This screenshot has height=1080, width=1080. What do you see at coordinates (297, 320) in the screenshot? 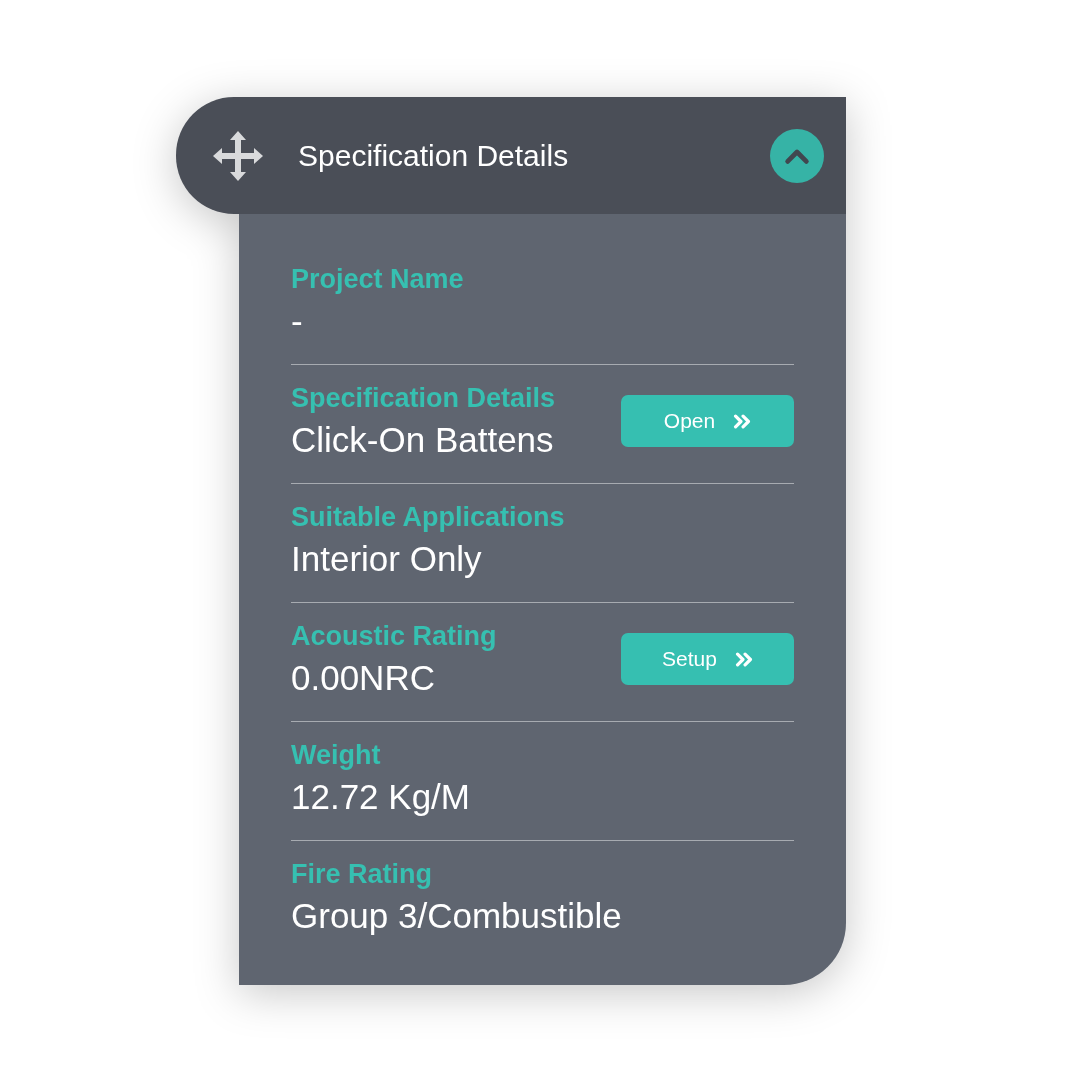
I see `field-value: -` at bounding box center [297, 320].